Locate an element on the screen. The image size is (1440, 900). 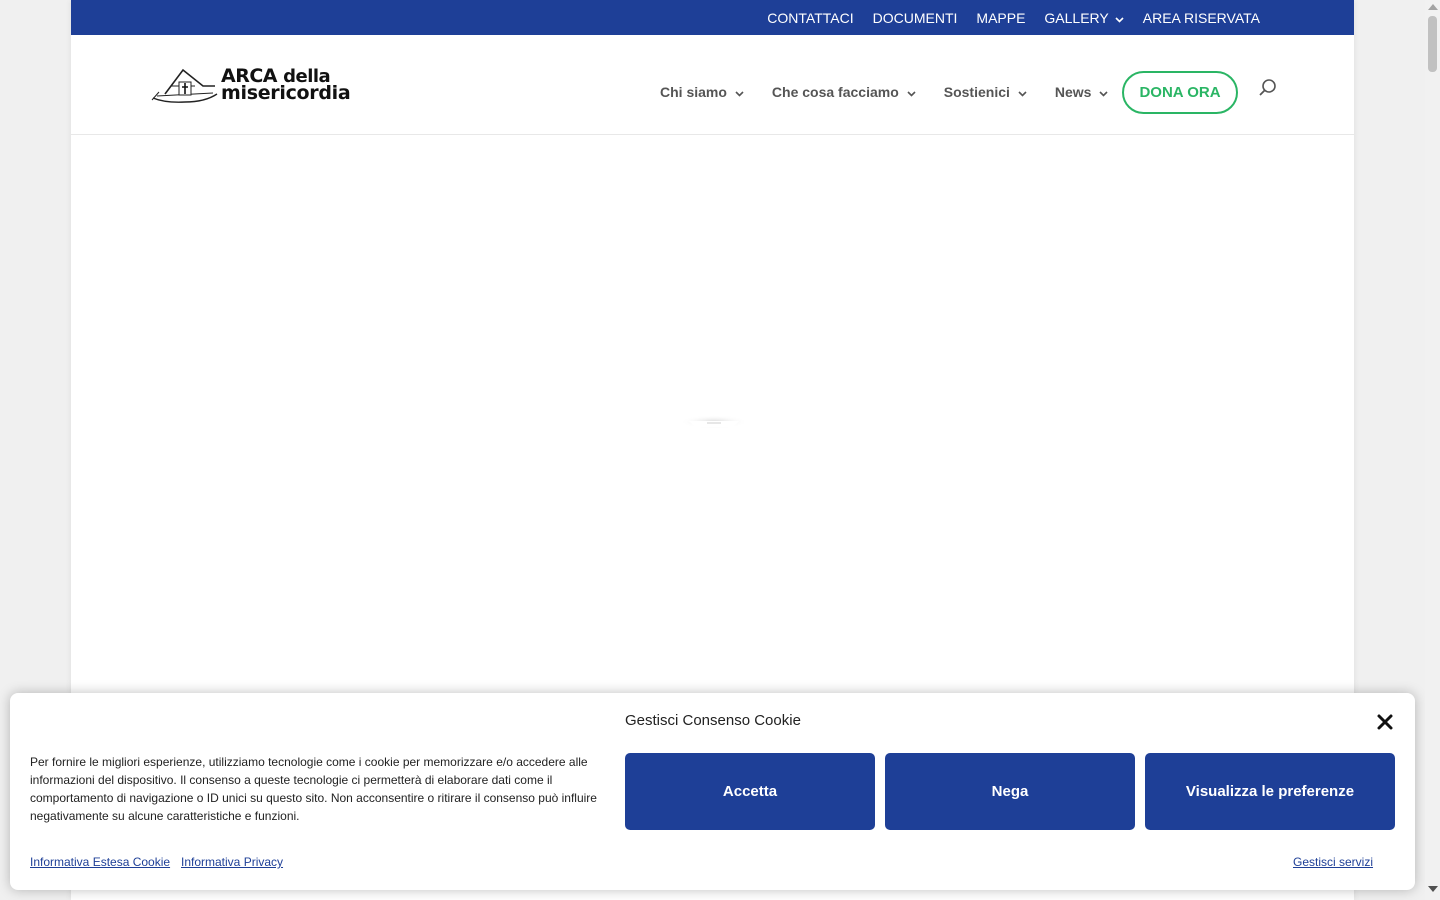
topbar-item-label: AREA RISERVATA is located at coordinates (1201, 17).